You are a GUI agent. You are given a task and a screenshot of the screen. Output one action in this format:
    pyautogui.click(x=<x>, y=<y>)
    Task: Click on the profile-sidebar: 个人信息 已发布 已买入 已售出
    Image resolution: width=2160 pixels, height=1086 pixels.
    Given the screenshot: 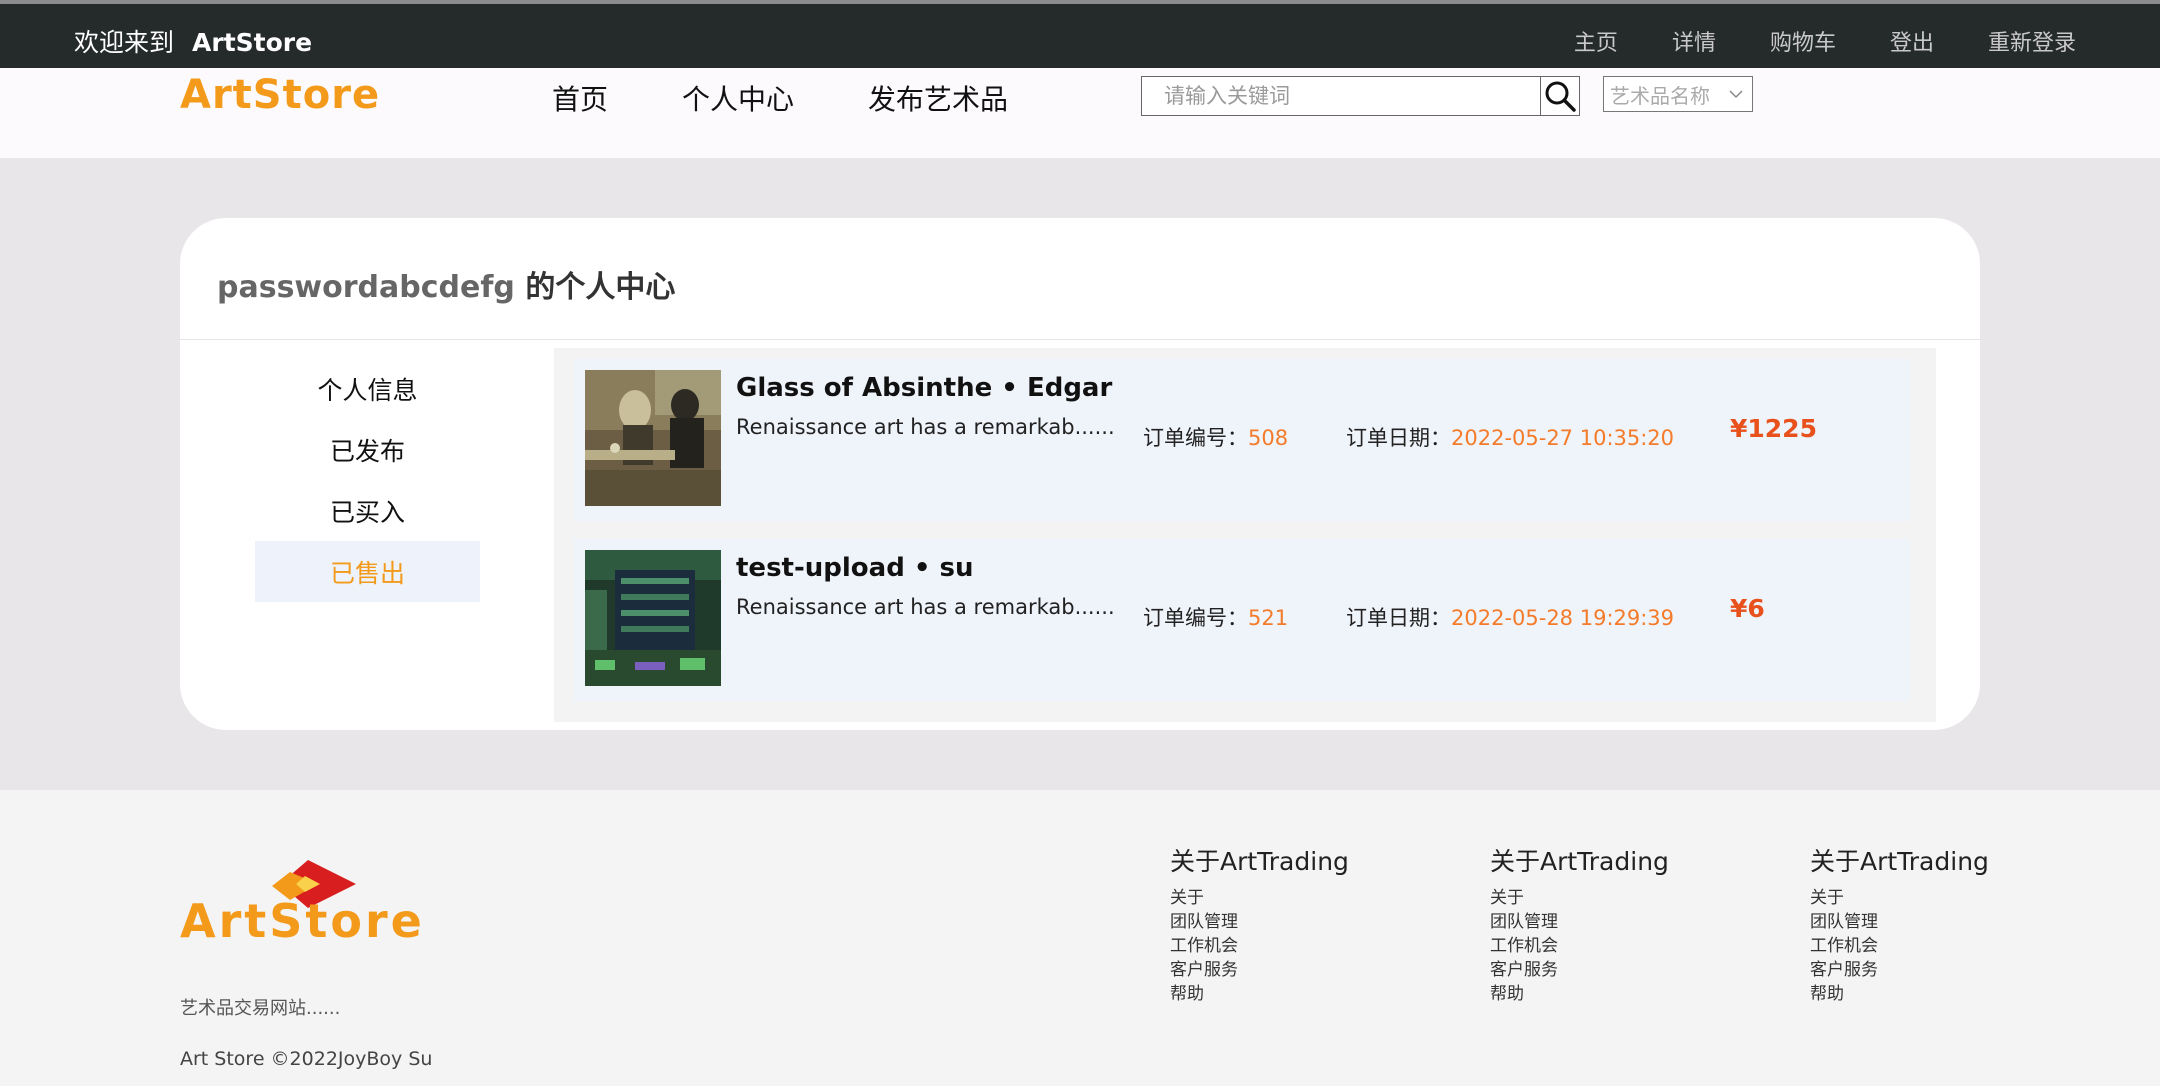 What is the action you would take?
    pyautogui.click(x=367, y=480)
    